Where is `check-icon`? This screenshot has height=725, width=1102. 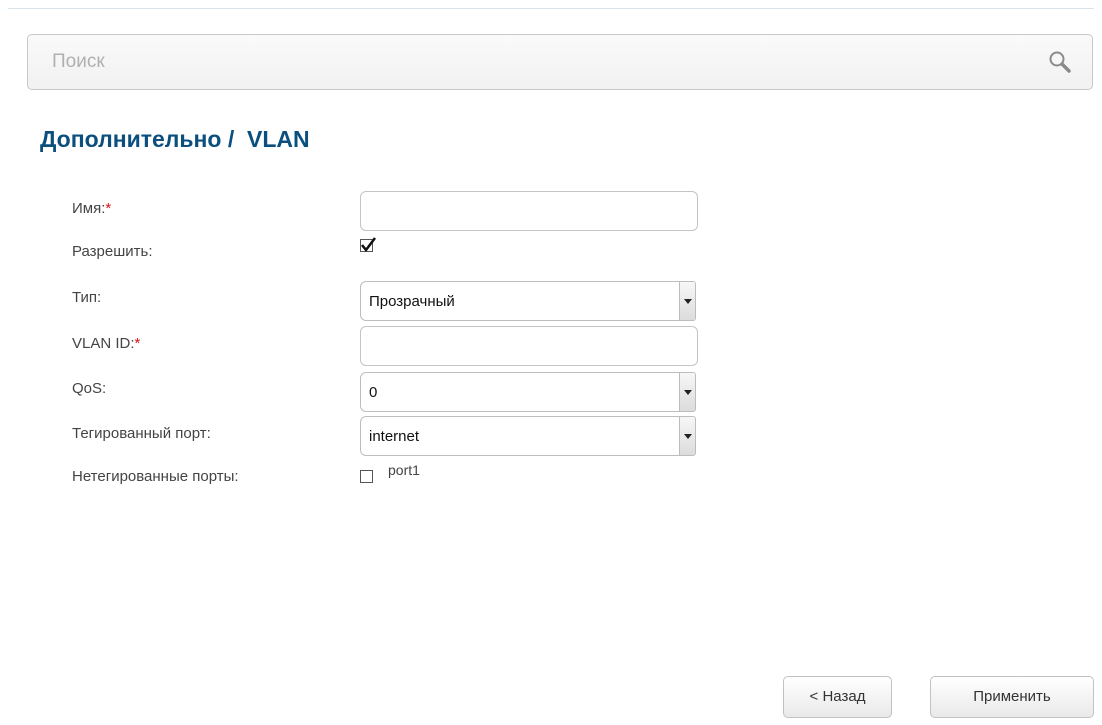
check-icon is located at coordinates (368, 245).